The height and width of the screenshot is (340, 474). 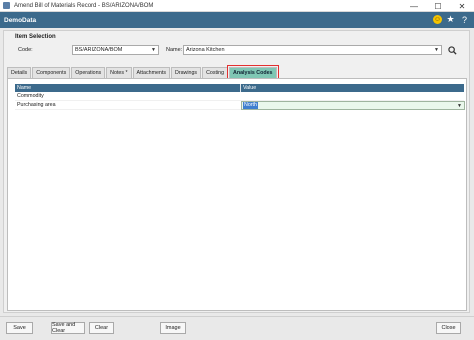 What do you see at coordinates (312, 50) in the screenshot?
I see `name-select: Arizona Kitchen ▼` at bounding box center [312, 50].